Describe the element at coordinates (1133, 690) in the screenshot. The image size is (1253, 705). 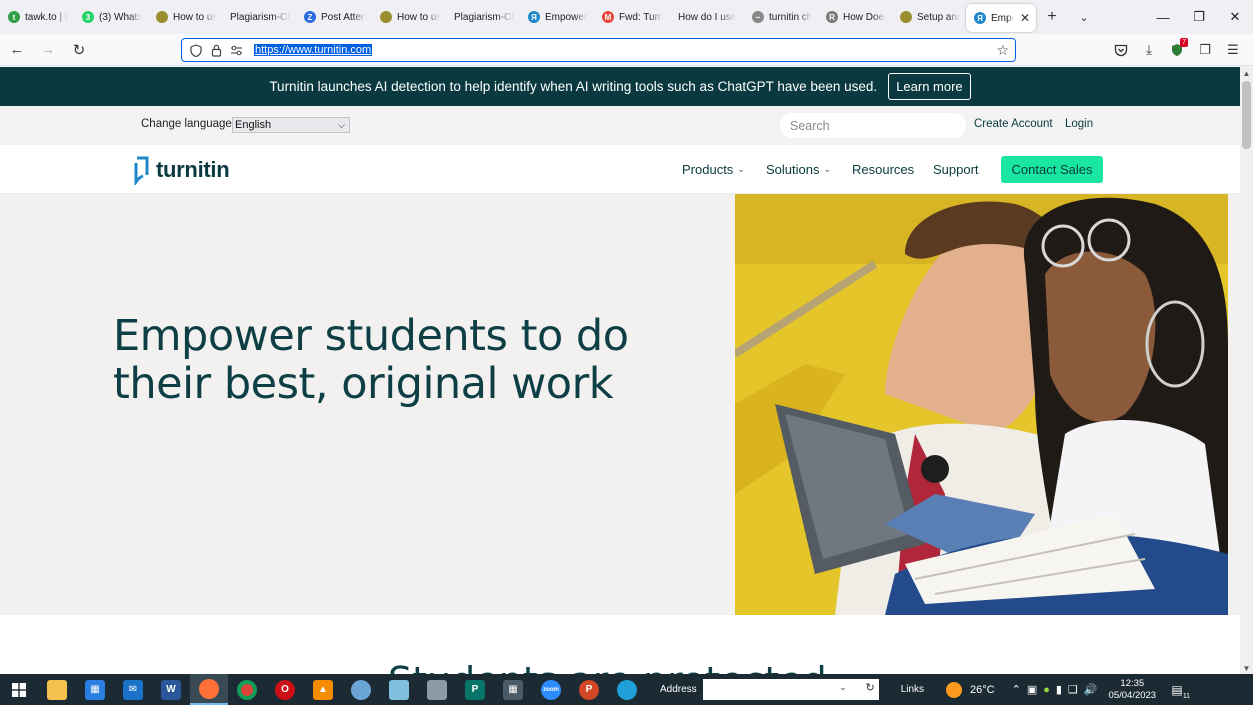
I see `clock: 12:35 05/04/2023` at that location.